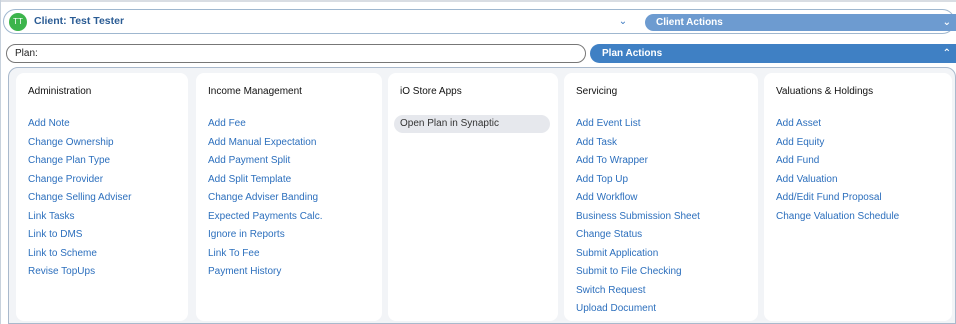 Image resolution: width=956 pixels, height=324 pixels. I want to click on client-name: Client: Test Tester, so click(79, 21).